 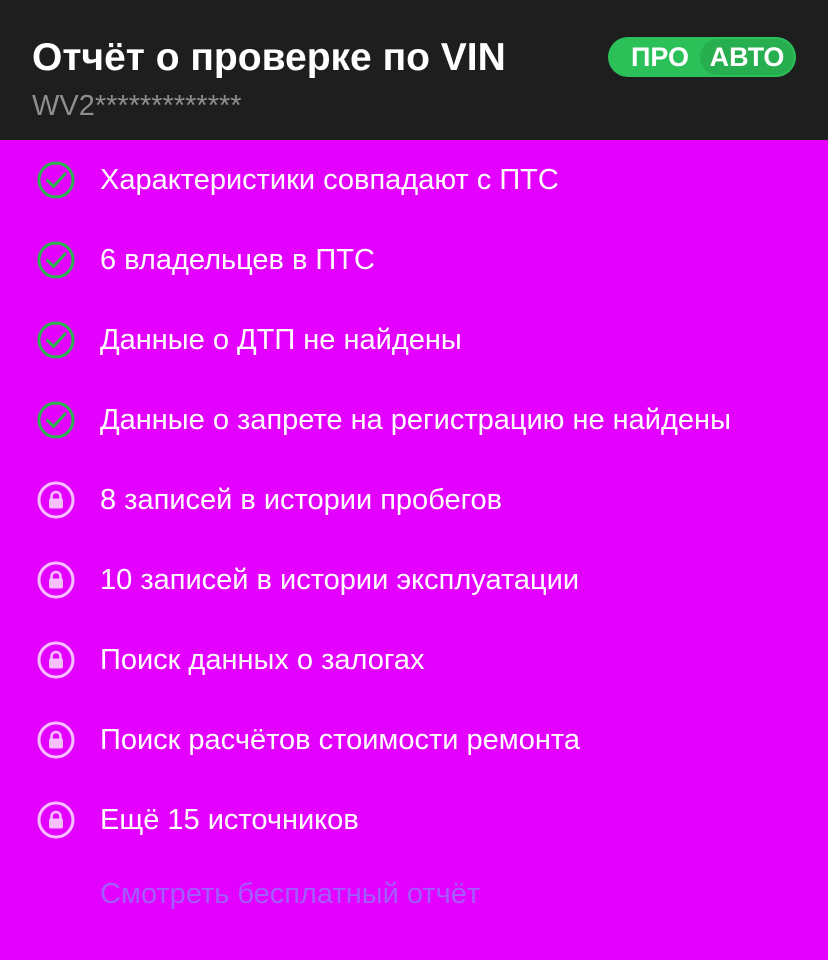 What do you see at coordinates (237, 260) in the screenshot?
I see `item-label: 6 владельцев в ПТС` at bounding box center [237, 260].